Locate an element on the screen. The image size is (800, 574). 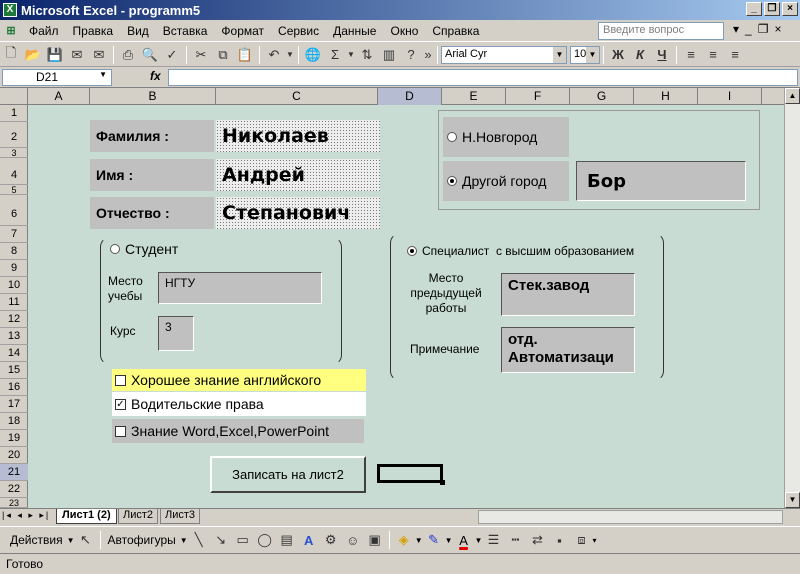
ask-question-input: Введите вопрос is located at coordinates (661, 31).